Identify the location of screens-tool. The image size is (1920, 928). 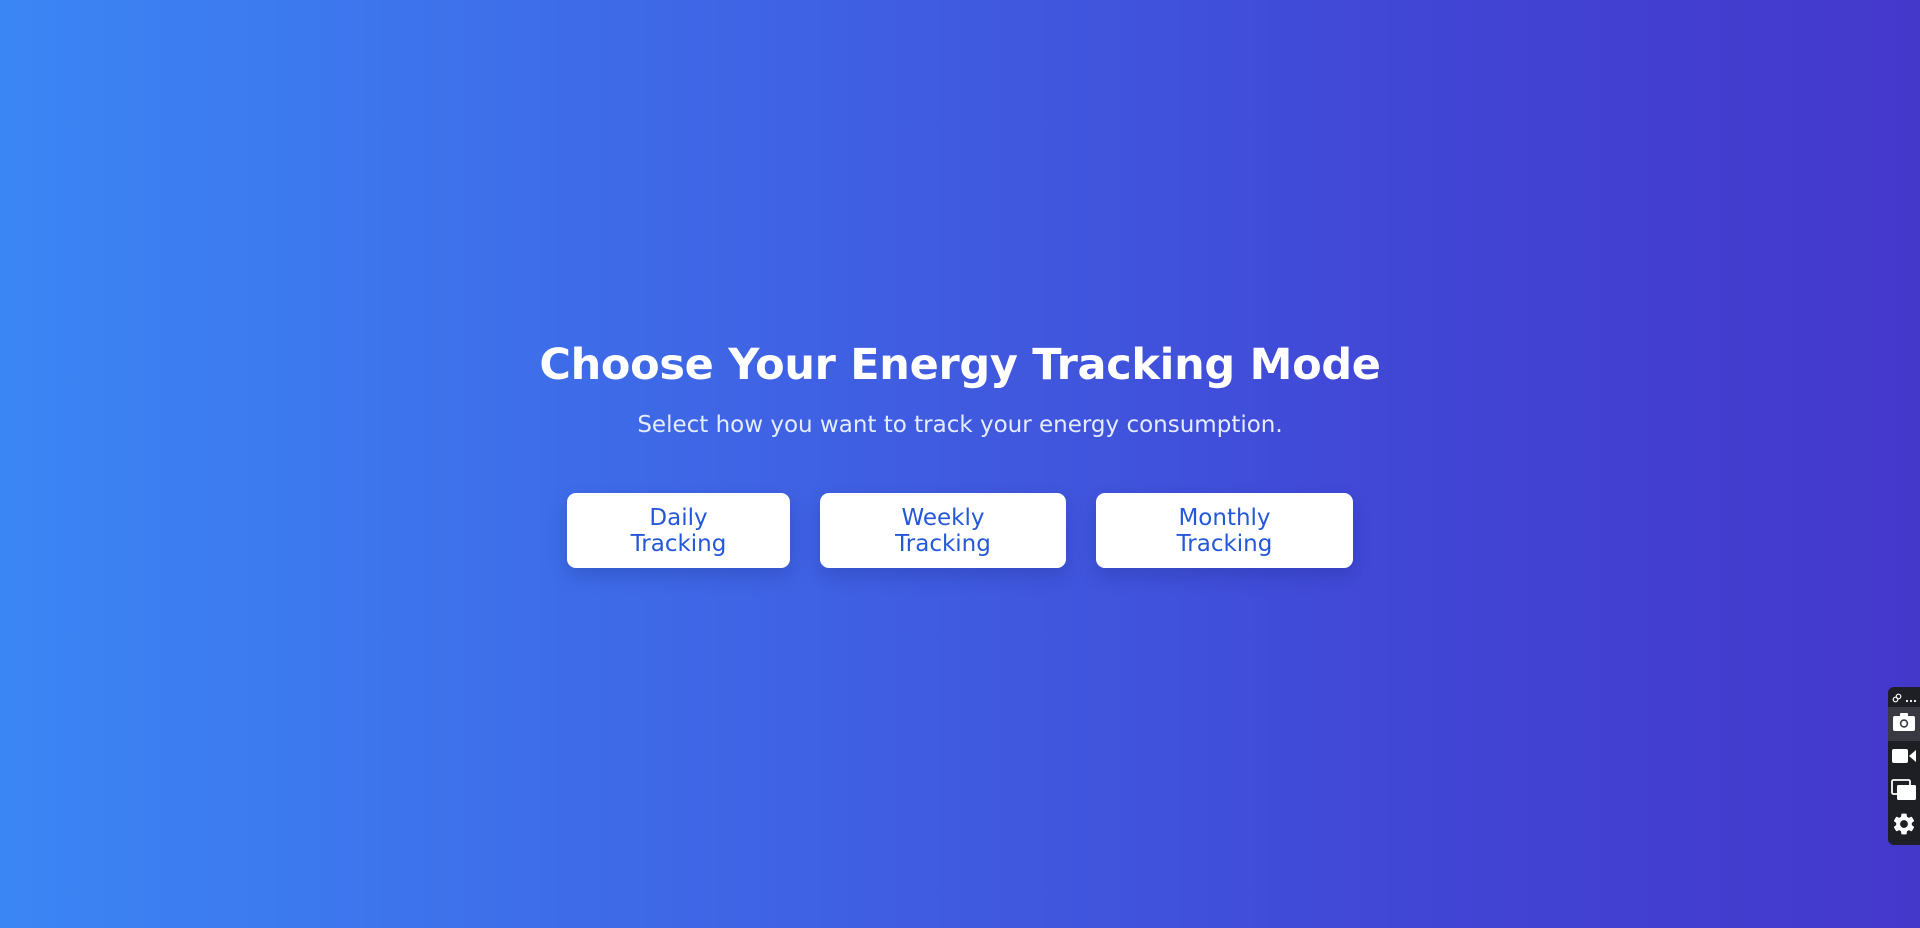
(1904, 792).